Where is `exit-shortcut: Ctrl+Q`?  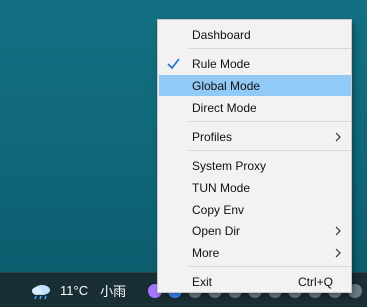 exit-shortcut: Ctrl+Q is located at coordinates (315, 282).